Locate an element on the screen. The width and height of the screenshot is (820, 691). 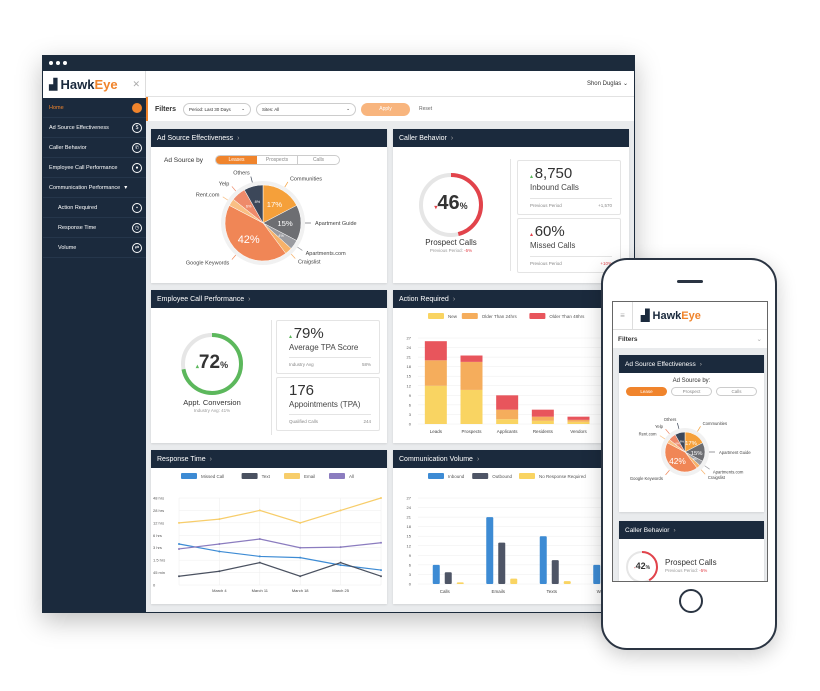
y-tick-label: 27 is located at coordinates (409, 498).